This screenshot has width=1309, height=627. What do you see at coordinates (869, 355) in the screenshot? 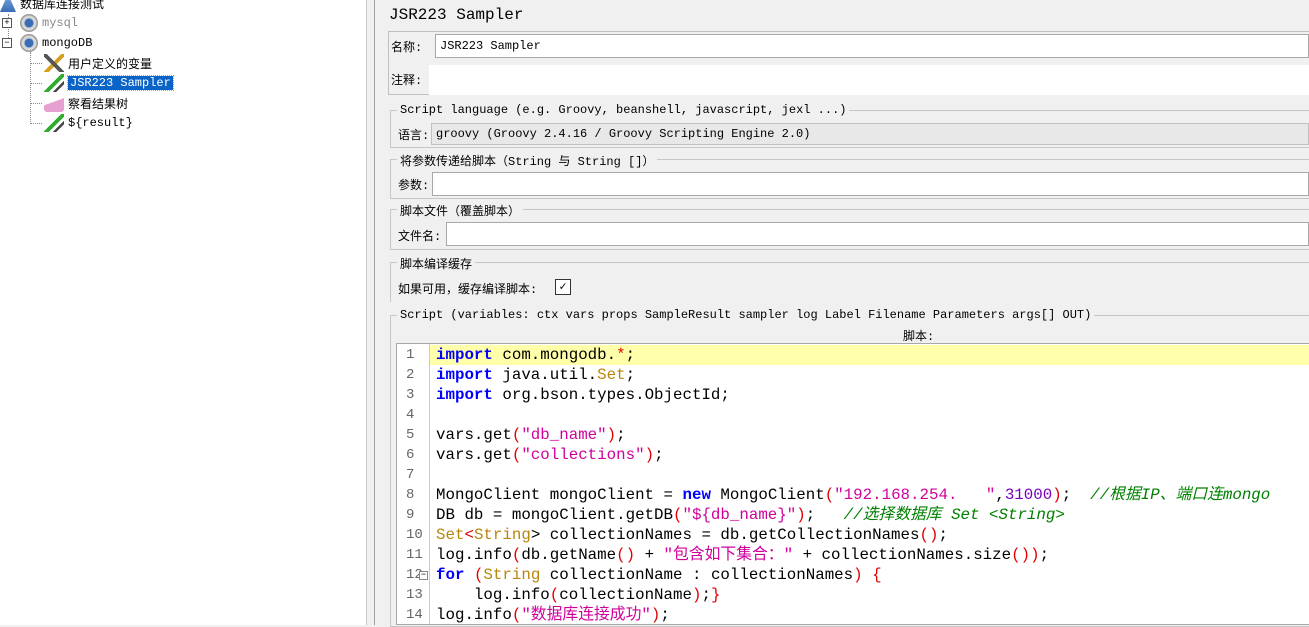
I see `code-line: import com.mongodb.*;` at bounding box center [869, 355].